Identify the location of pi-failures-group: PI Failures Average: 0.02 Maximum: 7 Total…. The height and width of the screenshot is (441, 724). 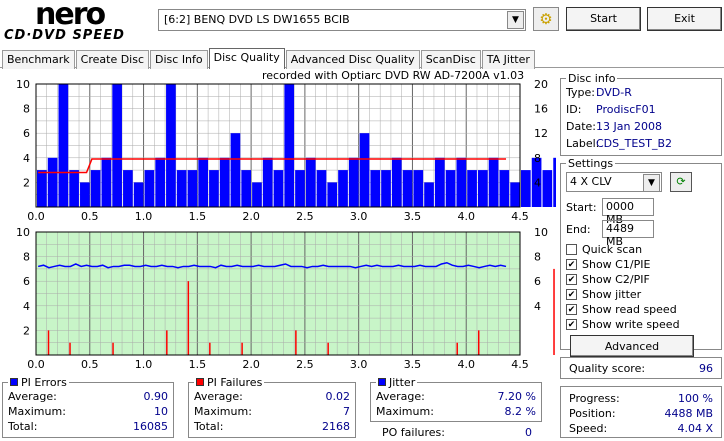
(272, 407).